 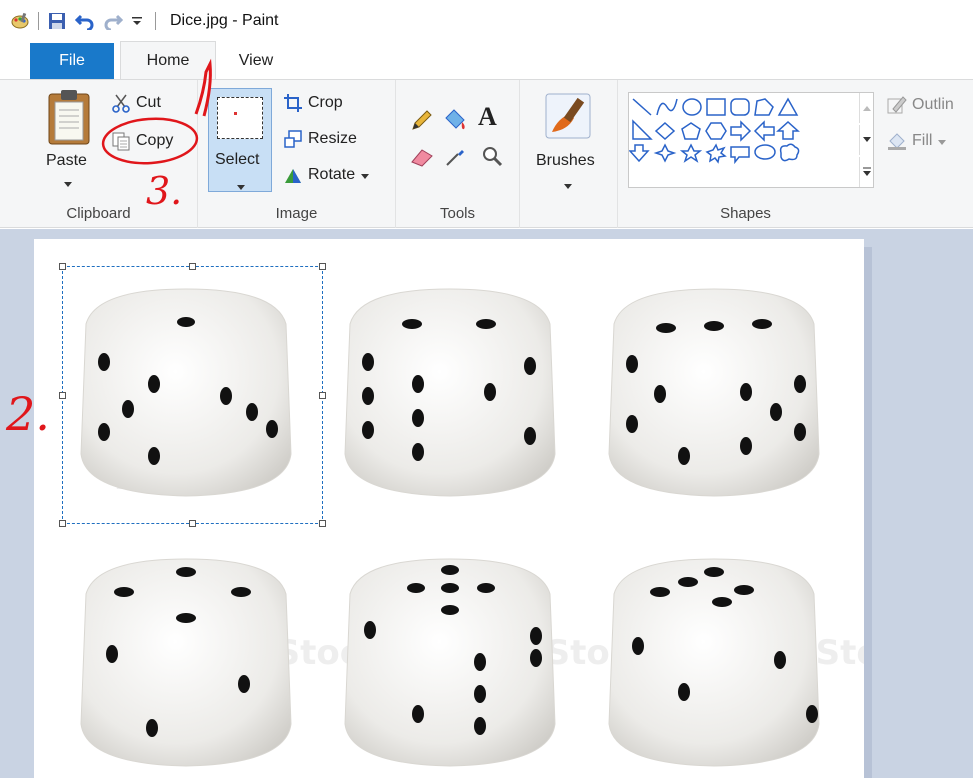 What do you see at coordinates (922, 140) in the screenshot?
I see `fill-label: Fill` at bounding box center [922, 140].